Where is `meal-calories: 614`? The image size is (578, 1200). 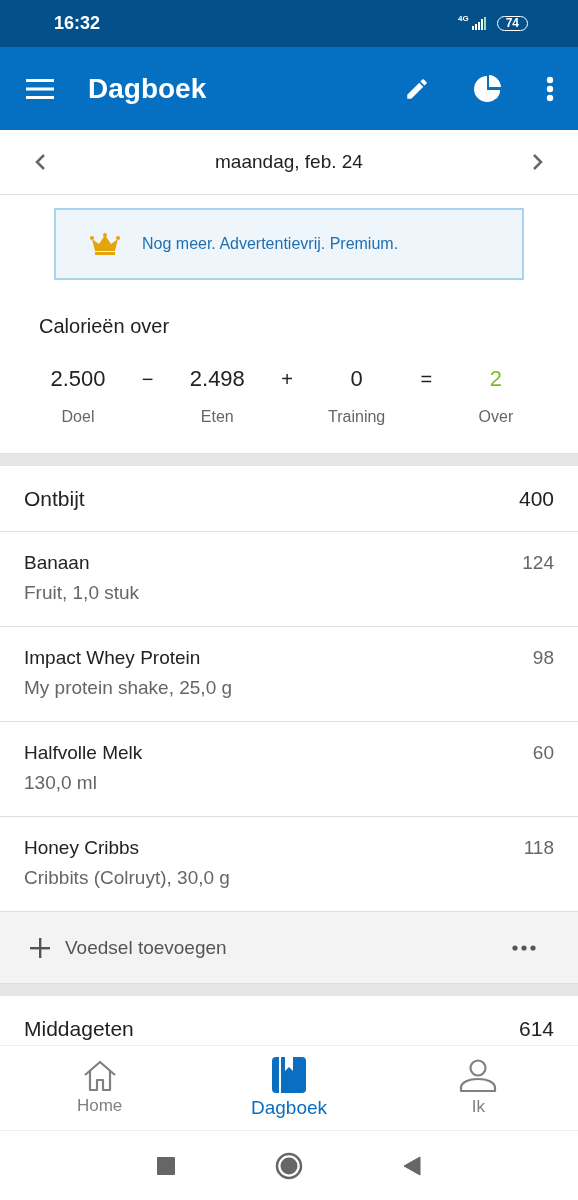 meal-calories: 614 is located at coordinates (536, 1028).